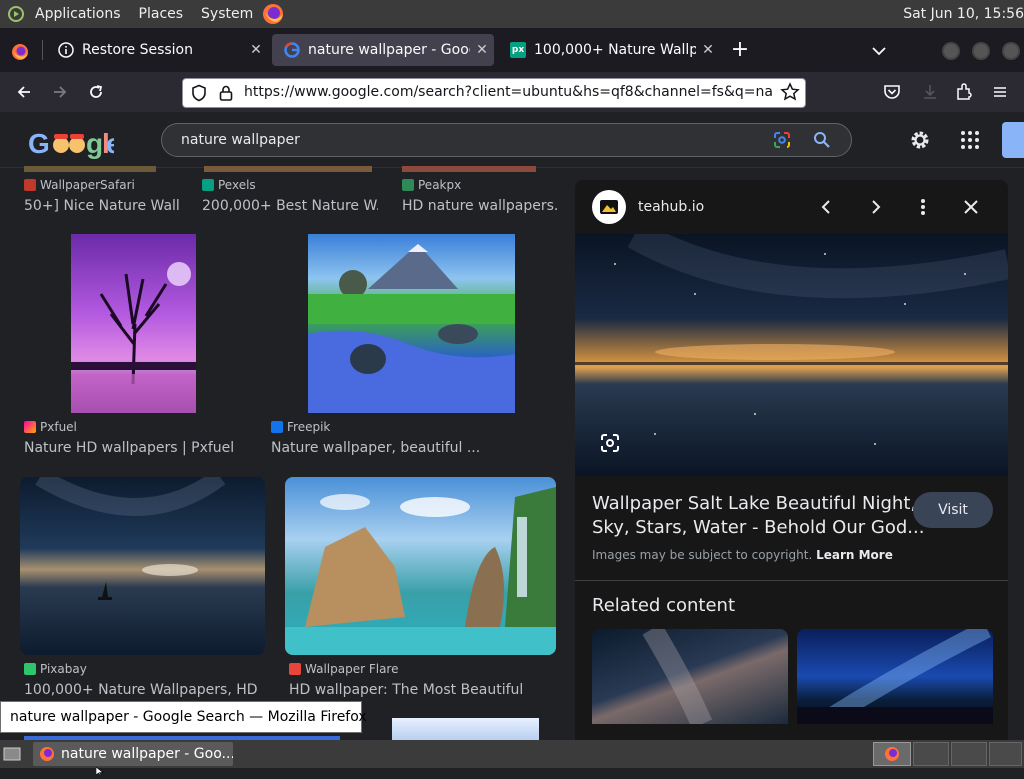 The image size is (1024, 779). I want to click on peakpx-icon, so click(408, 185).